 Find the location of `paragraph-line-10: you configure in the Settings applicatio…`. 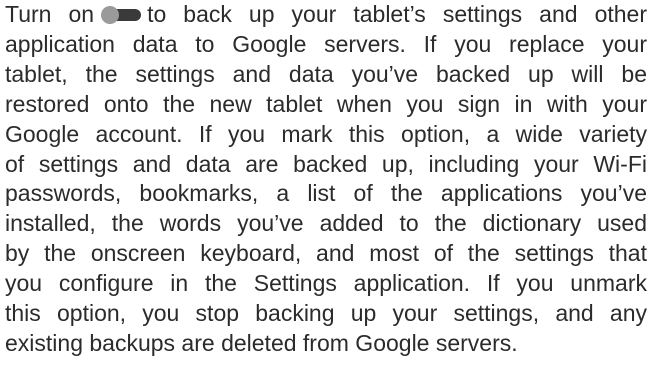

paragraph-line-10: you configure in the Settings applicatio… is located at coordinates (326, 283).